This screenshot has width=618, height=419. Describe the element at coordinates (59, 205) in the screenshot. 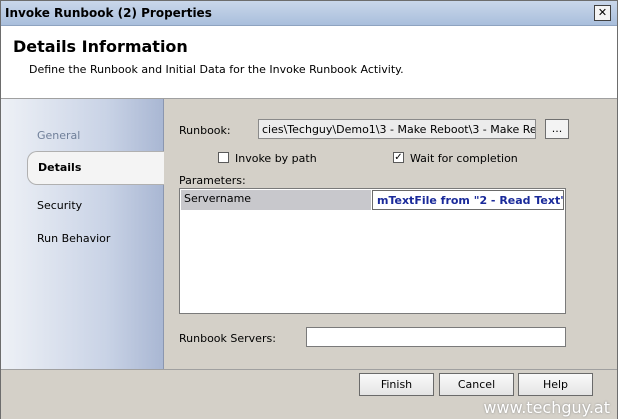

I see `sidebar-item-security: Security` at that location.